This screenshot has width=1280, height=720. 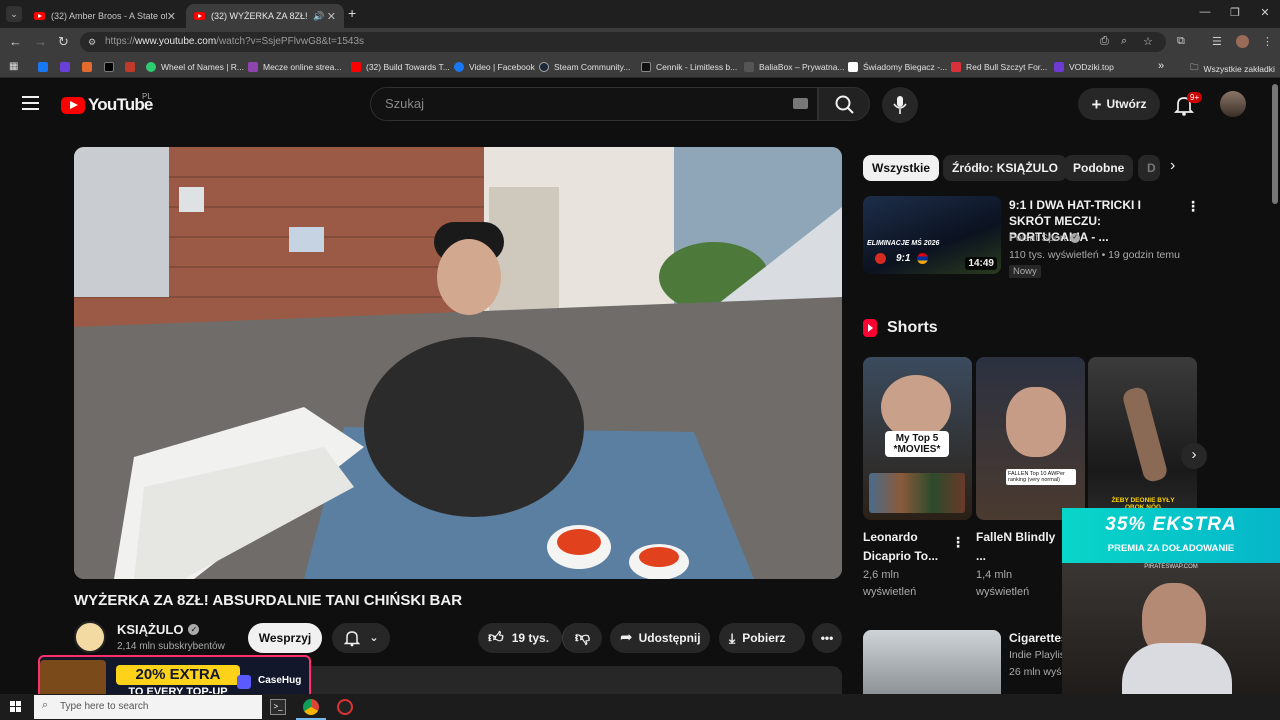 What do you see at coordinates (107, 105) in the screenshot?
I see `youtube-logo: YouTube` at bounding box center [107, 105].